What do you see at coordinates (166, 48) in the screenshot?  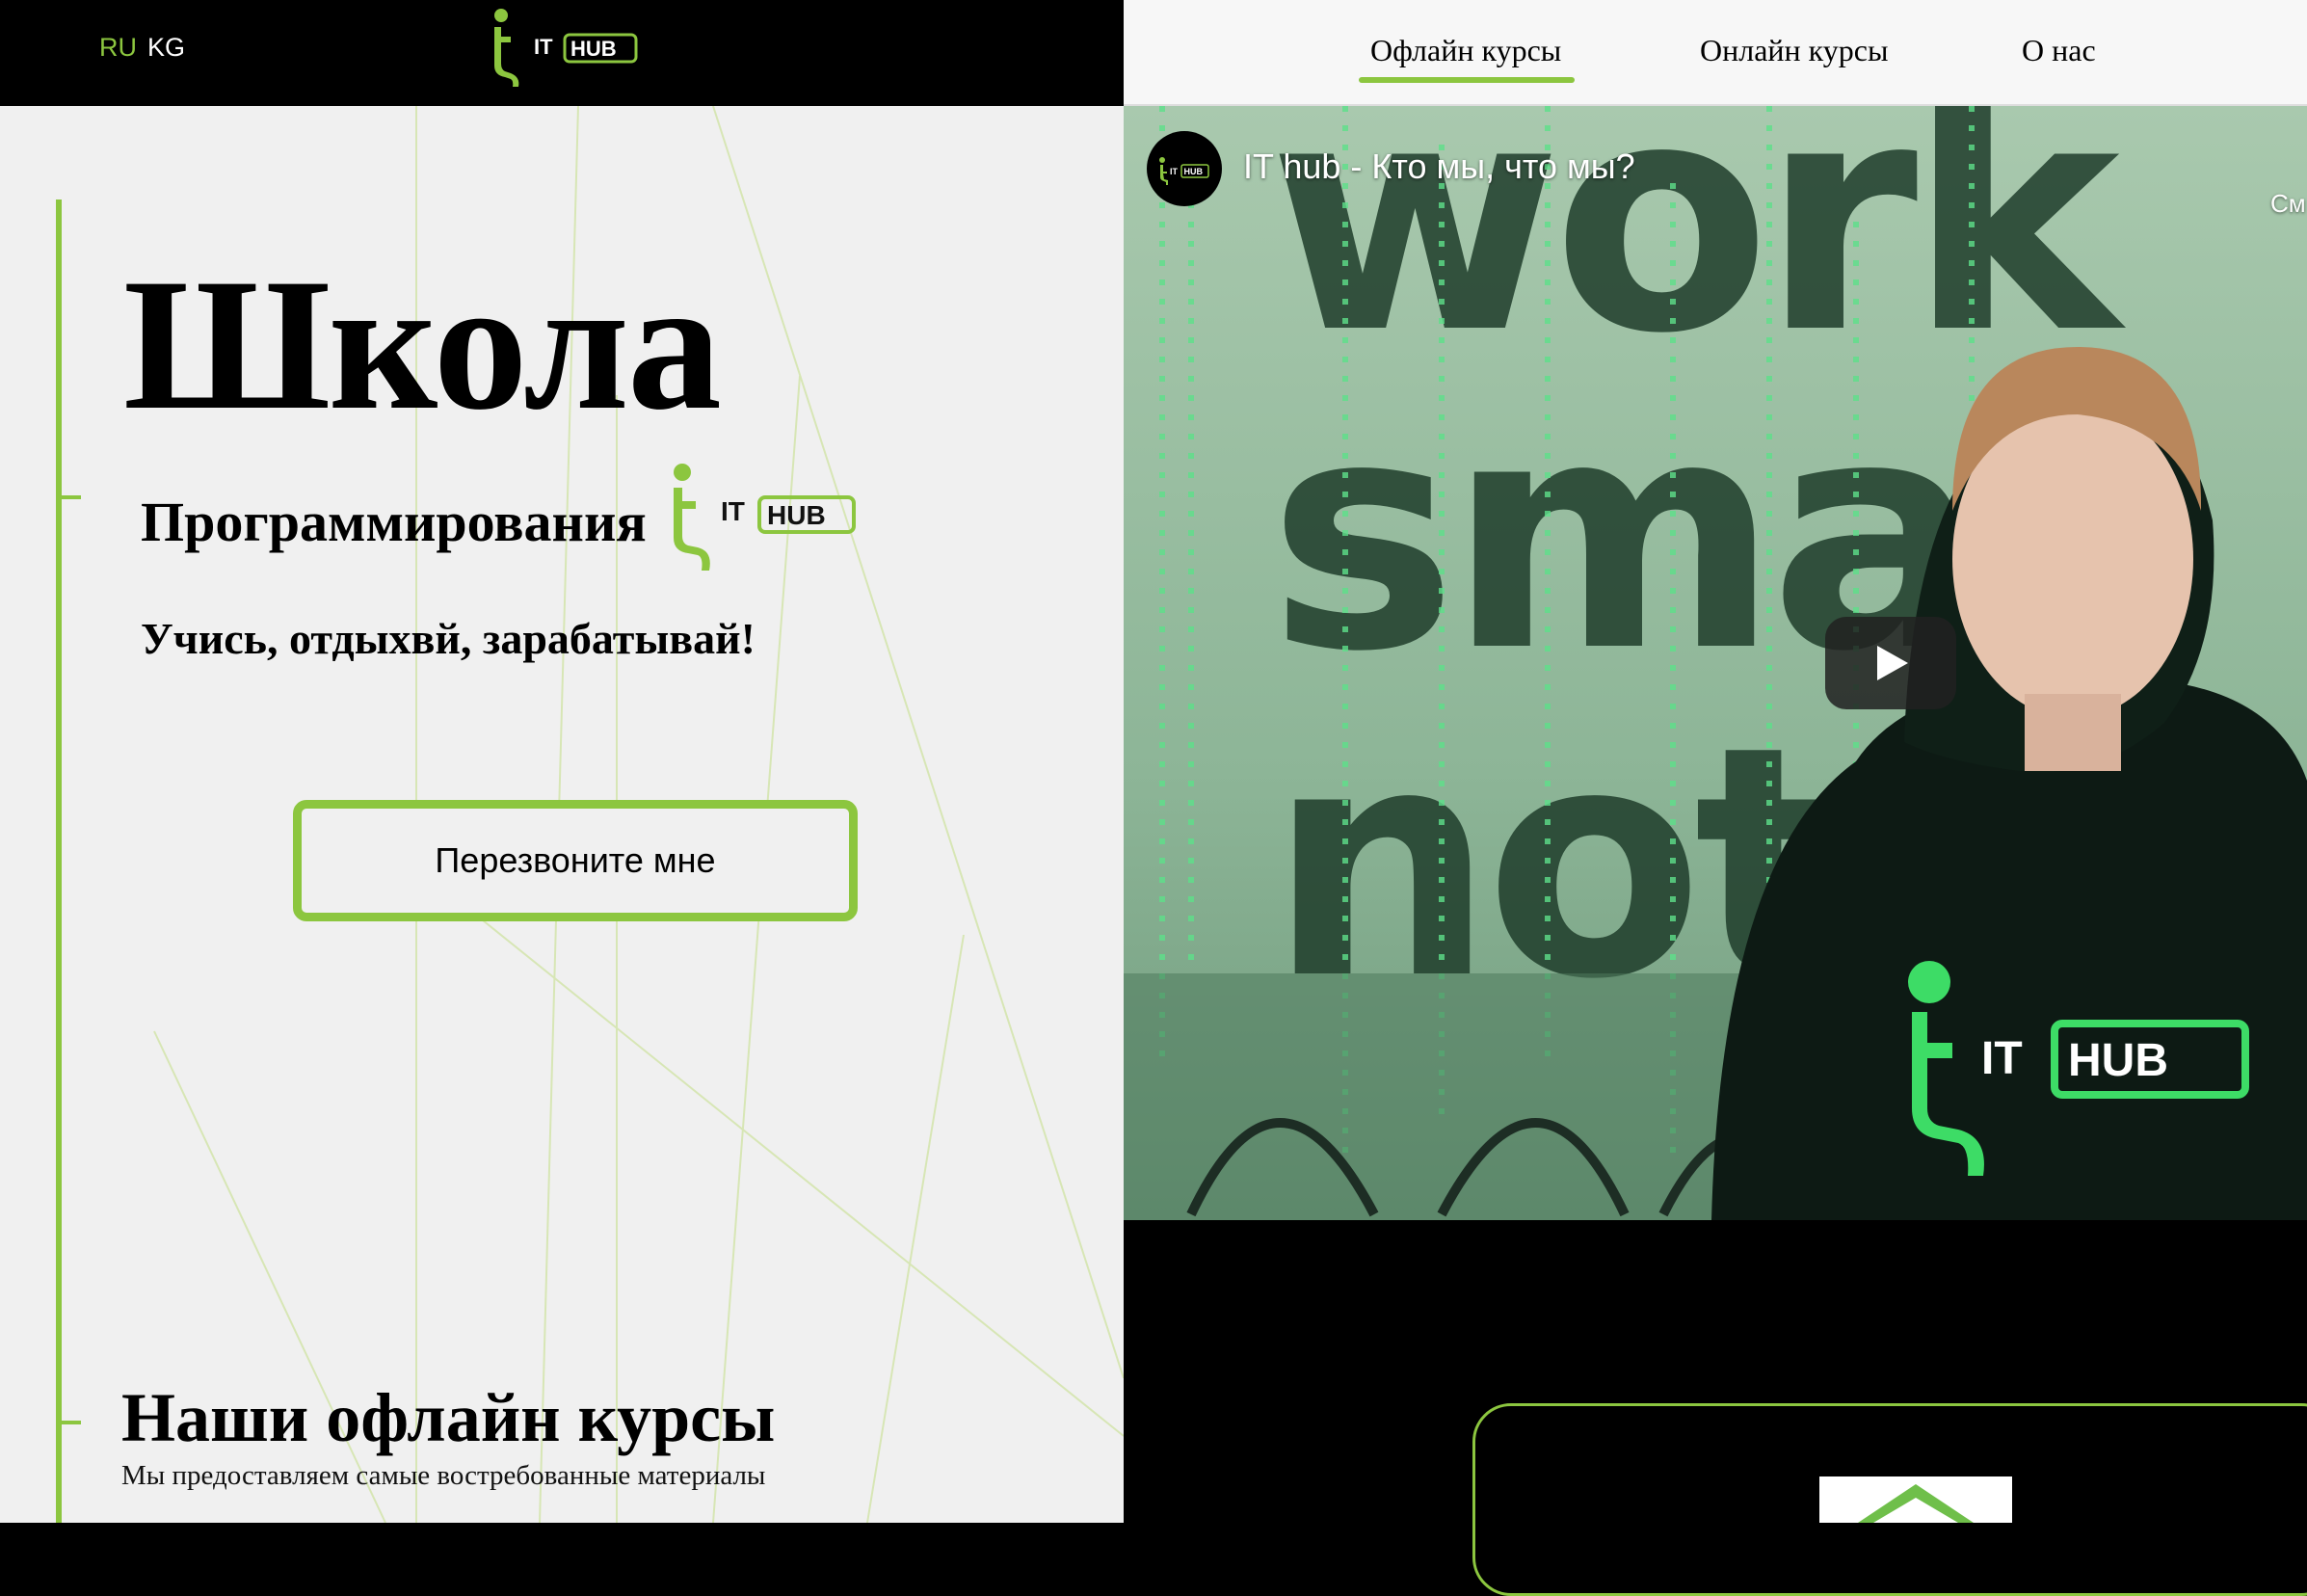 I see `language-kg: KG` at bounding box center [166, 48].